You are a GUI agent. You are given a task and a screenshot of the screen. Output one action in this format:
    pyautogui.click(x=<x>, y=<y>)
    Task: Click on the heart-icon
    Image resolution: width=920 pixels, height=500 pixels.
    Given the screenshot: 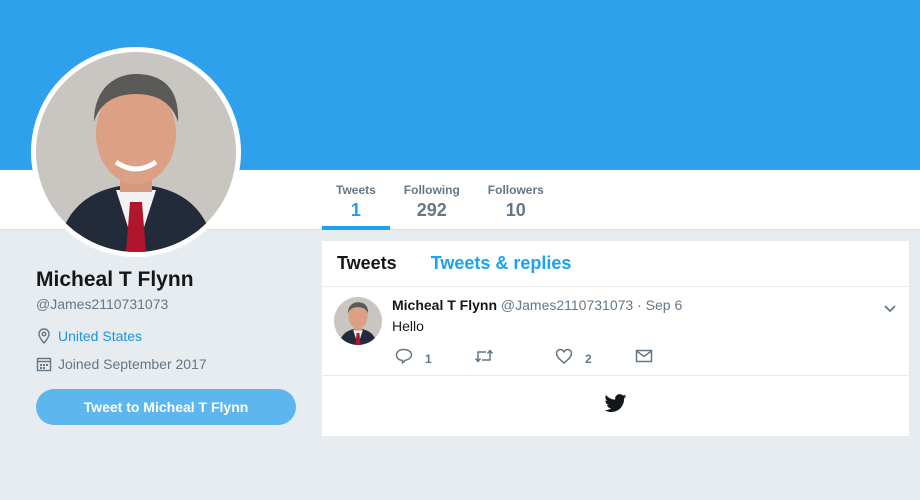 What is the action you would take?
    pyautogui.click(x=564, y=358)
    